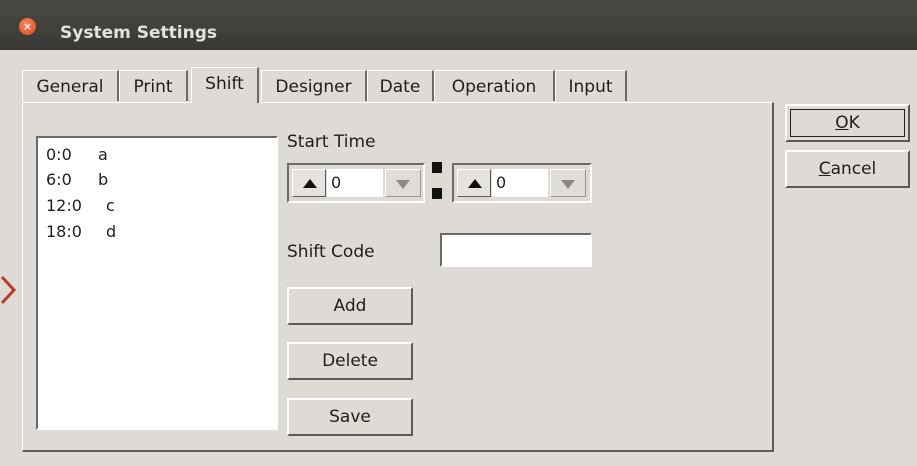 The height and width of the screenshot is (466, 917). What do you see at coordinates (350, 361) in the screenshot?
I see `delete-button: Delete` at bounding box center [350, 361].